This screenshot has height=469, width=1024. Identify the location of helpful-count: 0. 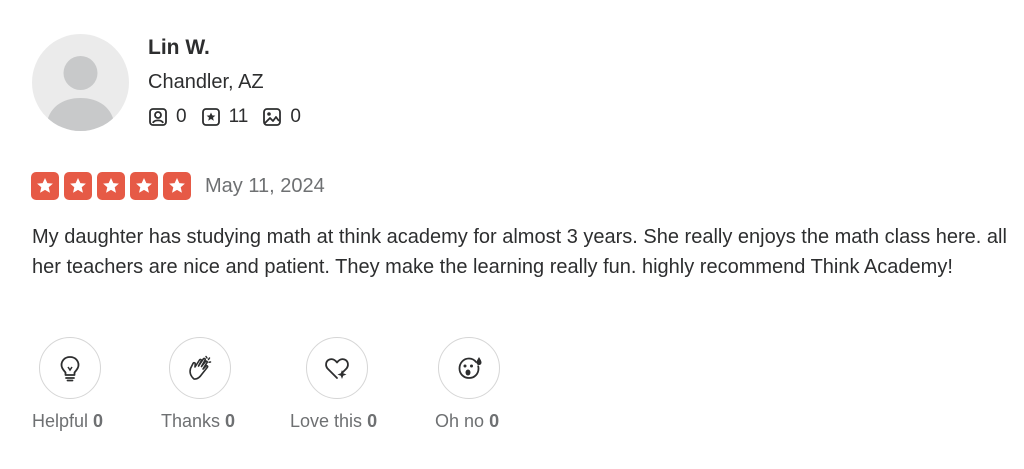
(98, 421).